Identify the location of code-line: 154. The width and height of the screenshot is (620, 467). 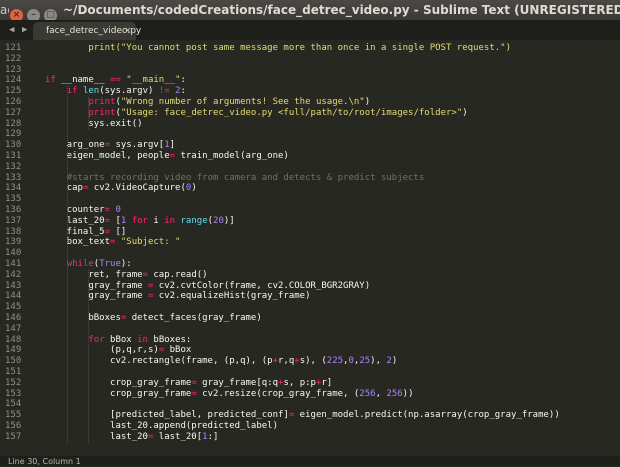
(310, 404).